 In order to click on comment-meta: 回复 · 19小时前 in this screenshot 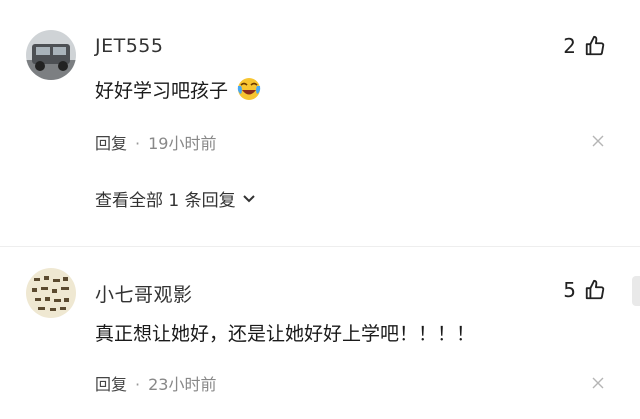, I will do `click(155, 142)`.